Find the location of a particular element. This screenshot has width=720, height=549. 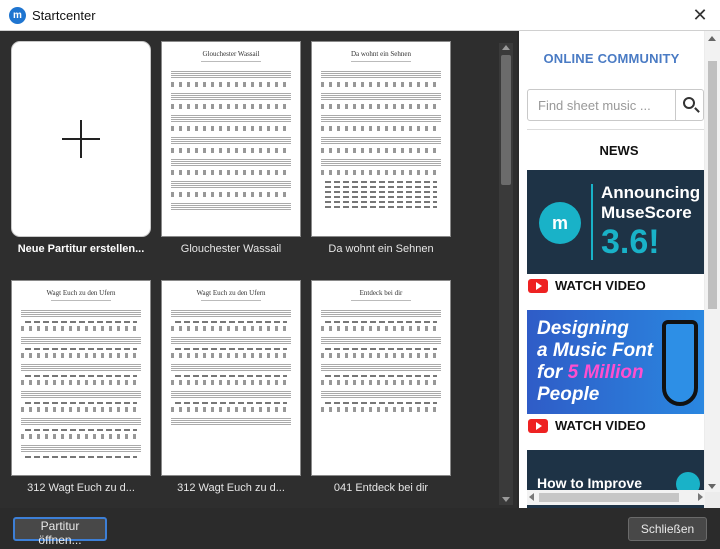

score-tile: Da wohnt ein Sehnen Da wohnt ein Sehnen is located at coordinates (381, 148).